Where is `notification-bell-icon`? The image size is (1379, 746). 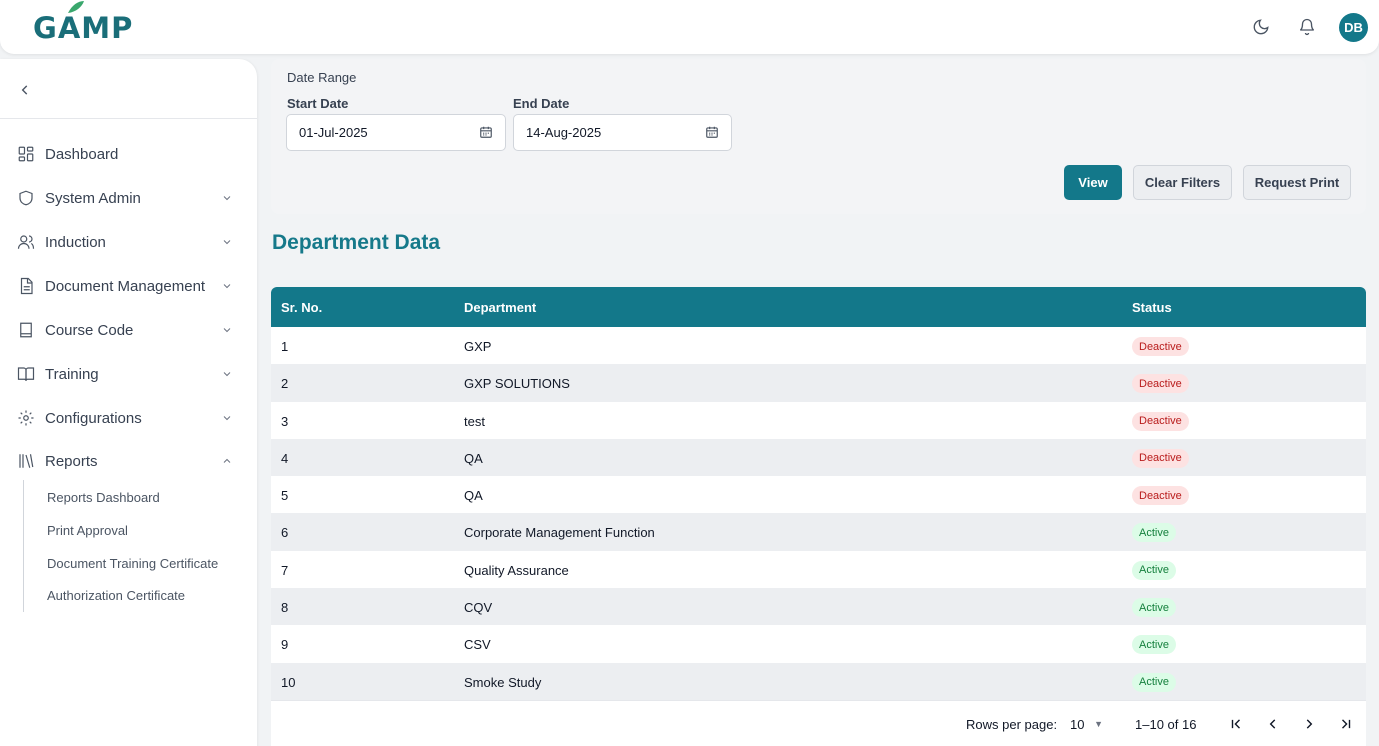 notification-bell-icon is located at coordinates (1307, 27).